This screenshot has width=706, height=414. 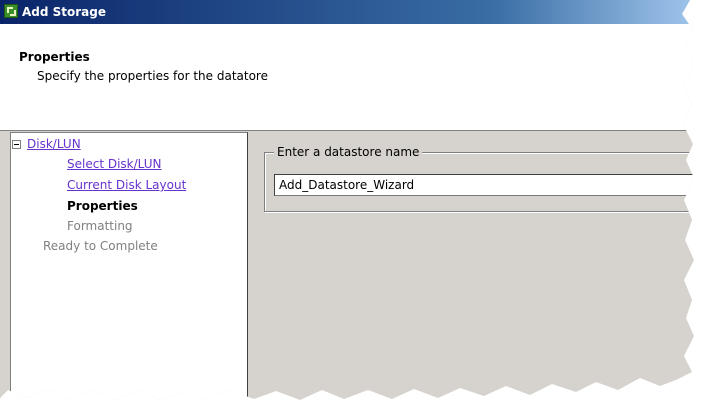 I want to click on datastore-name-input, so click(x=484, y=185).